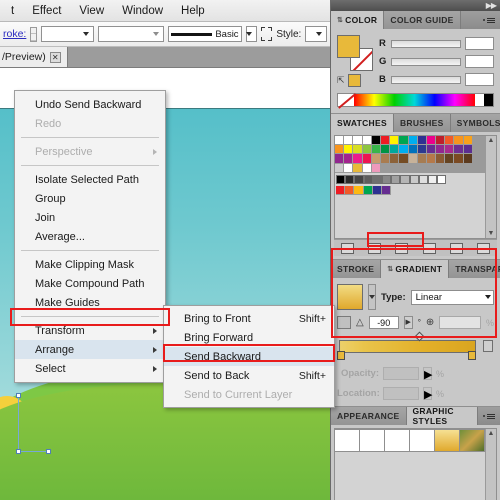 This screenshot has width=500, height=500. I want to click on submenu-item-send-backward: Send Backward, so click(249, 356).